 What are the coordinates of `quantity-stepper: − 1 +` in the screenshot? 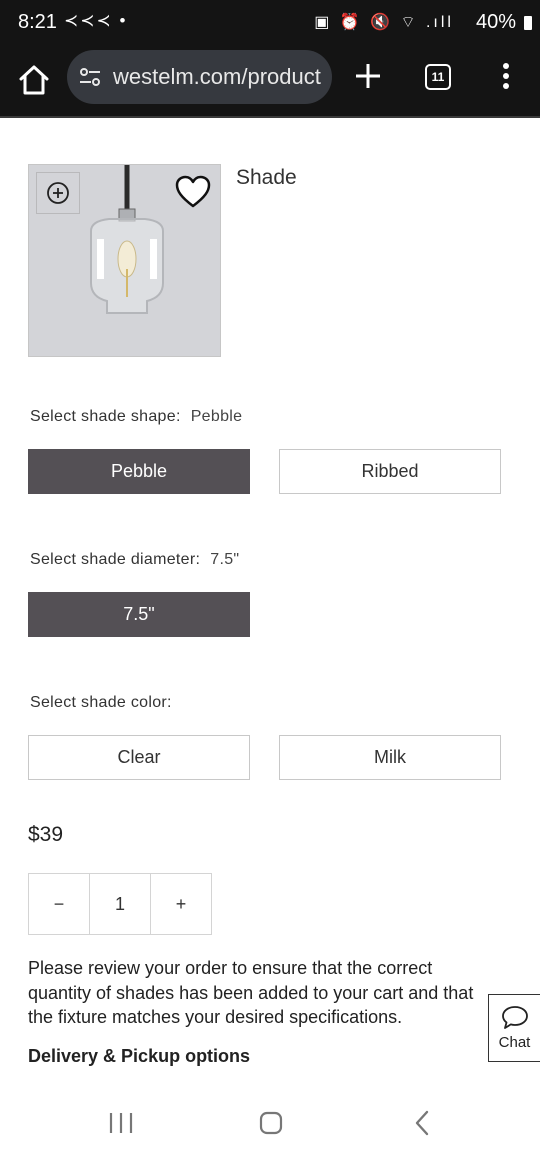 It's located at (120, 904).